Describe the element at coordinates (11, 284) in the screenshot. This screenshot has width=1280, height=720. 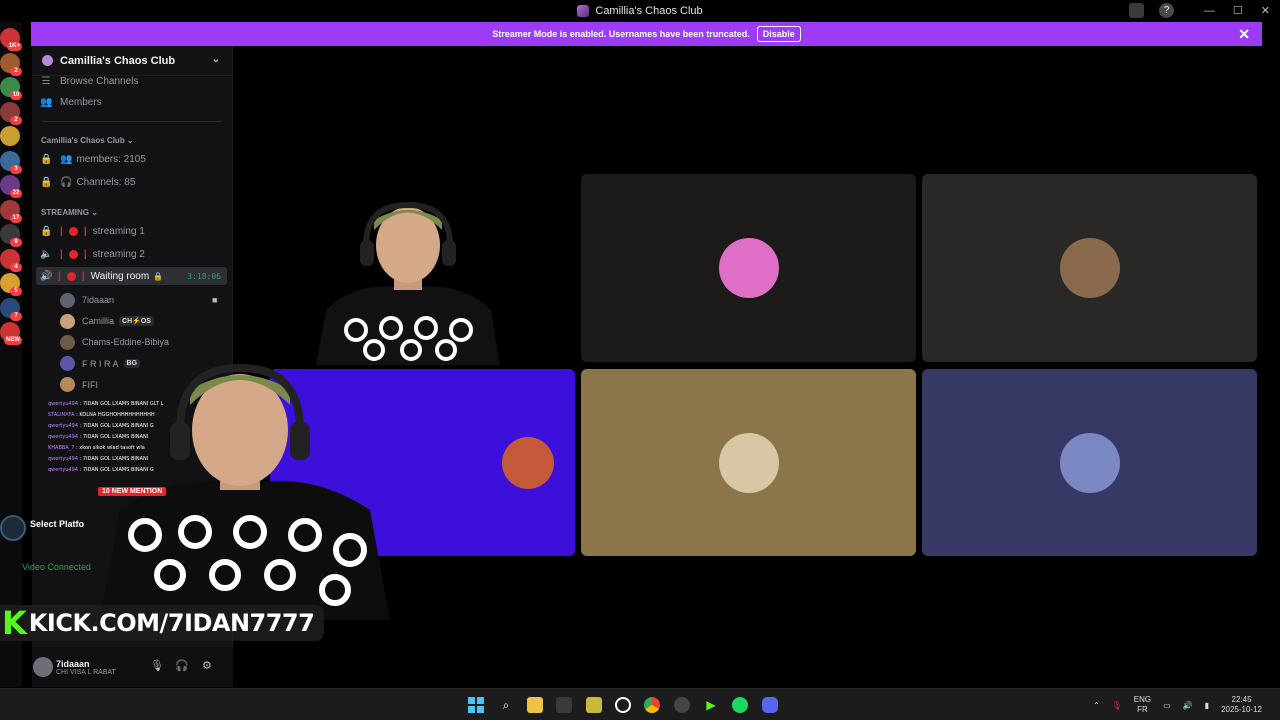
I see `server-icon: 5` at that location.